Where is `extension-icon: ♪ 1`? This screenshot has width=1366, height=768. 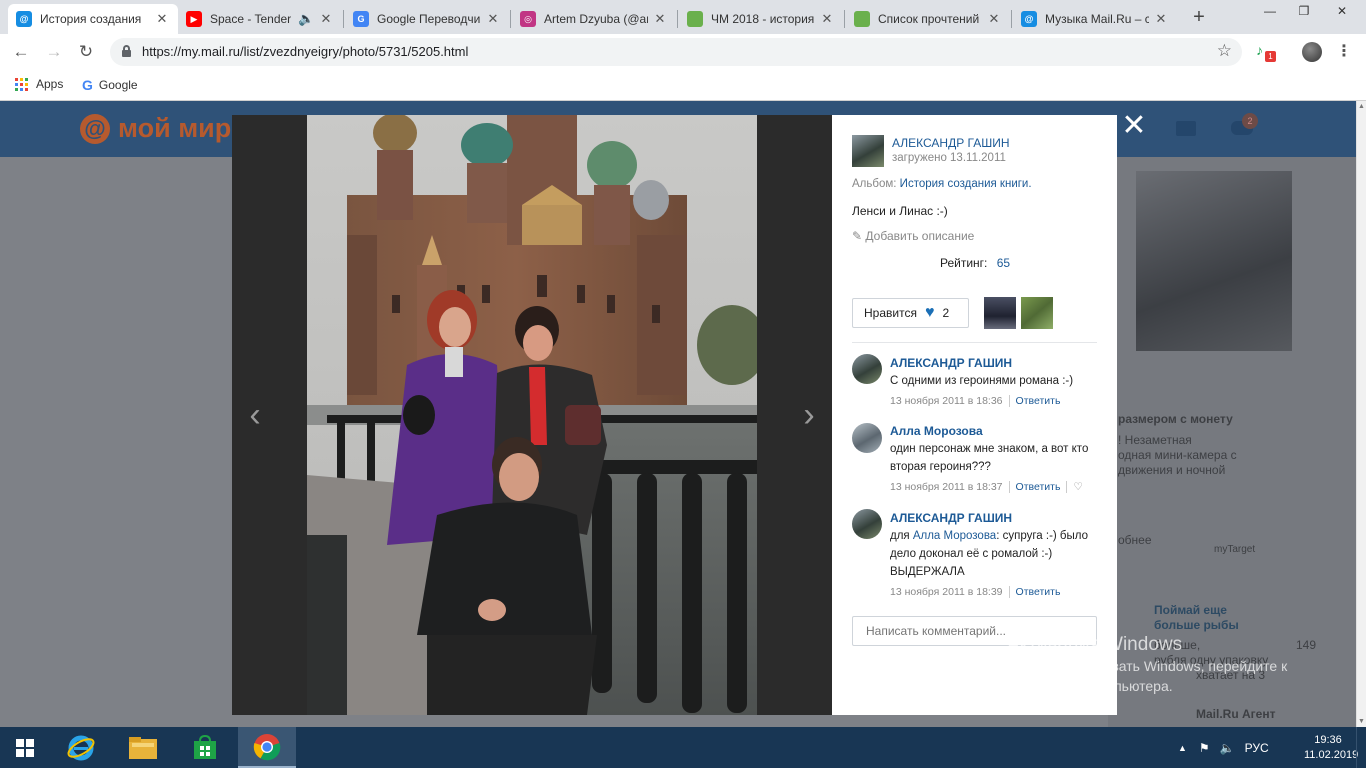 extension-icon: ♪ 1 is located at coordinates (1266, 52).